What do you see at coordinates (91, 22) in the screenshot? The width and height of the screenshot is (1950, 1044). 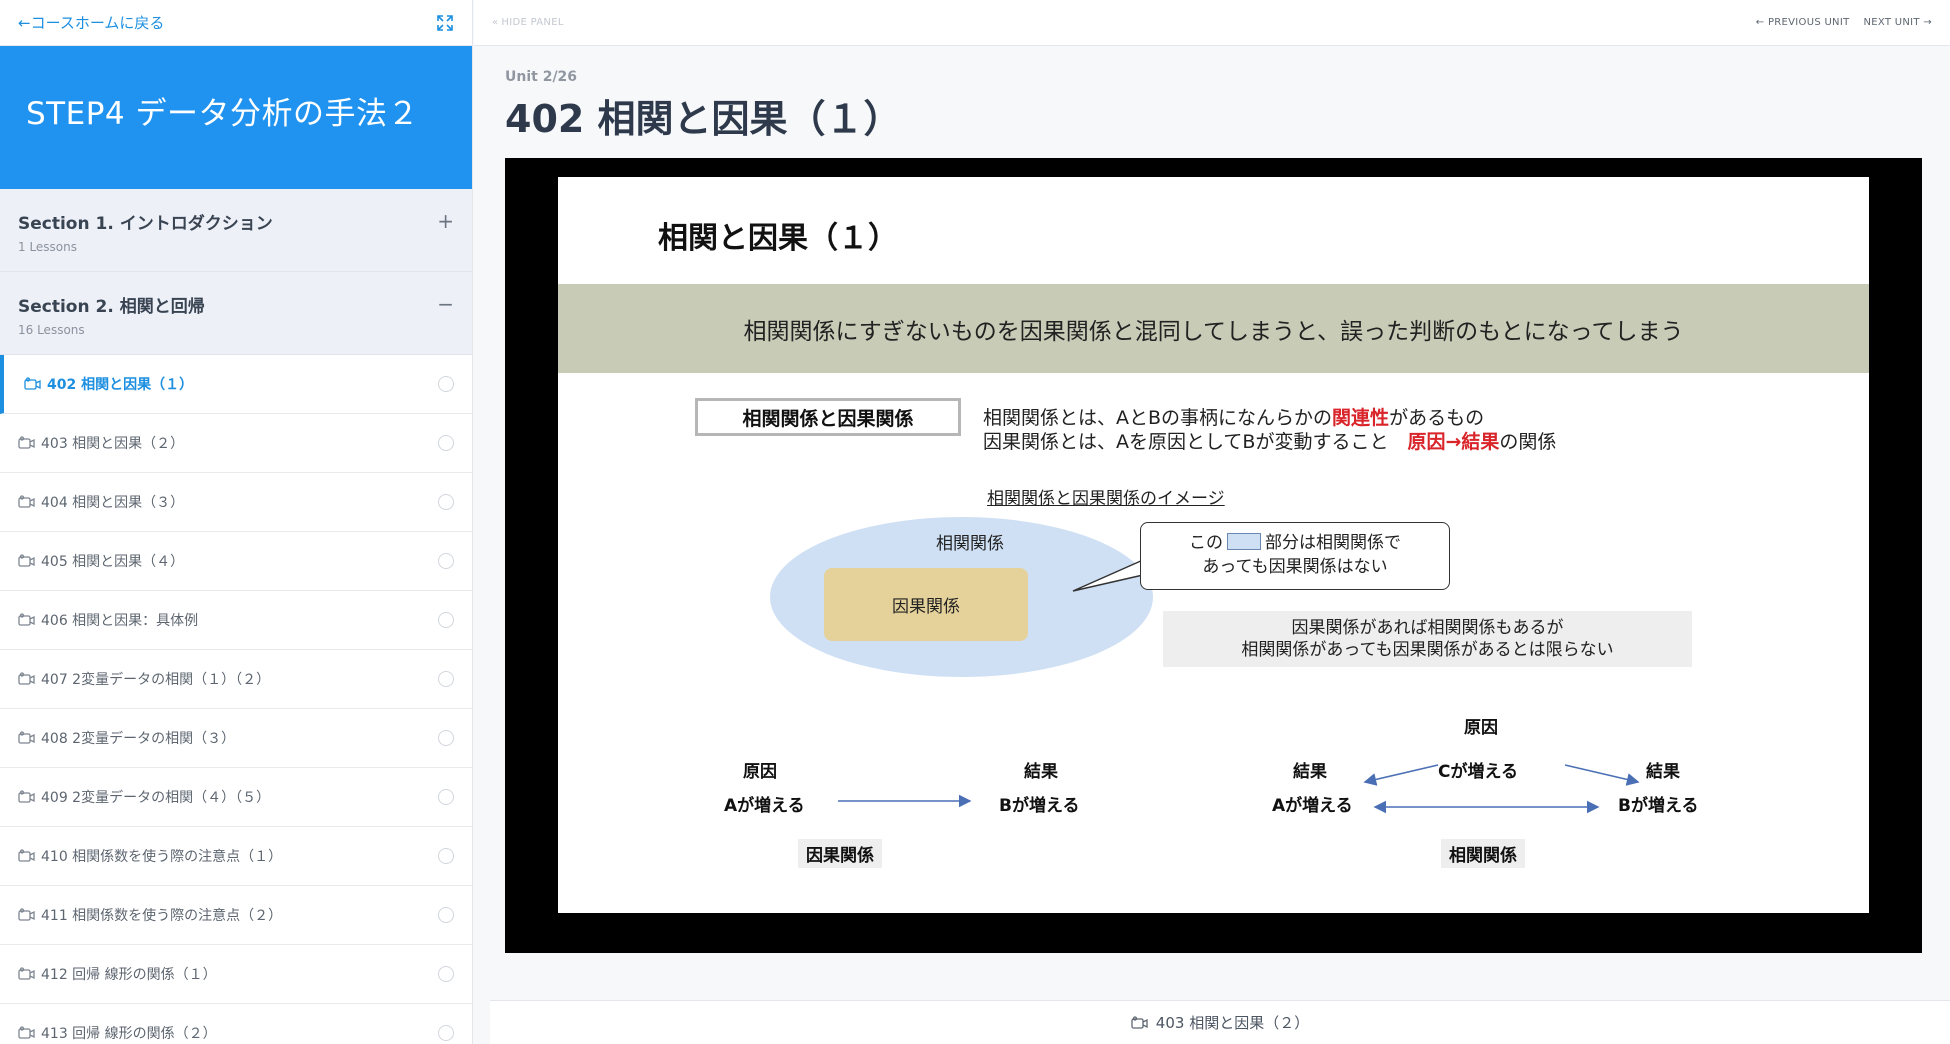 I see `back-to-course-home-link: ←コースホームに戻る` at bounding box center [91, 22].